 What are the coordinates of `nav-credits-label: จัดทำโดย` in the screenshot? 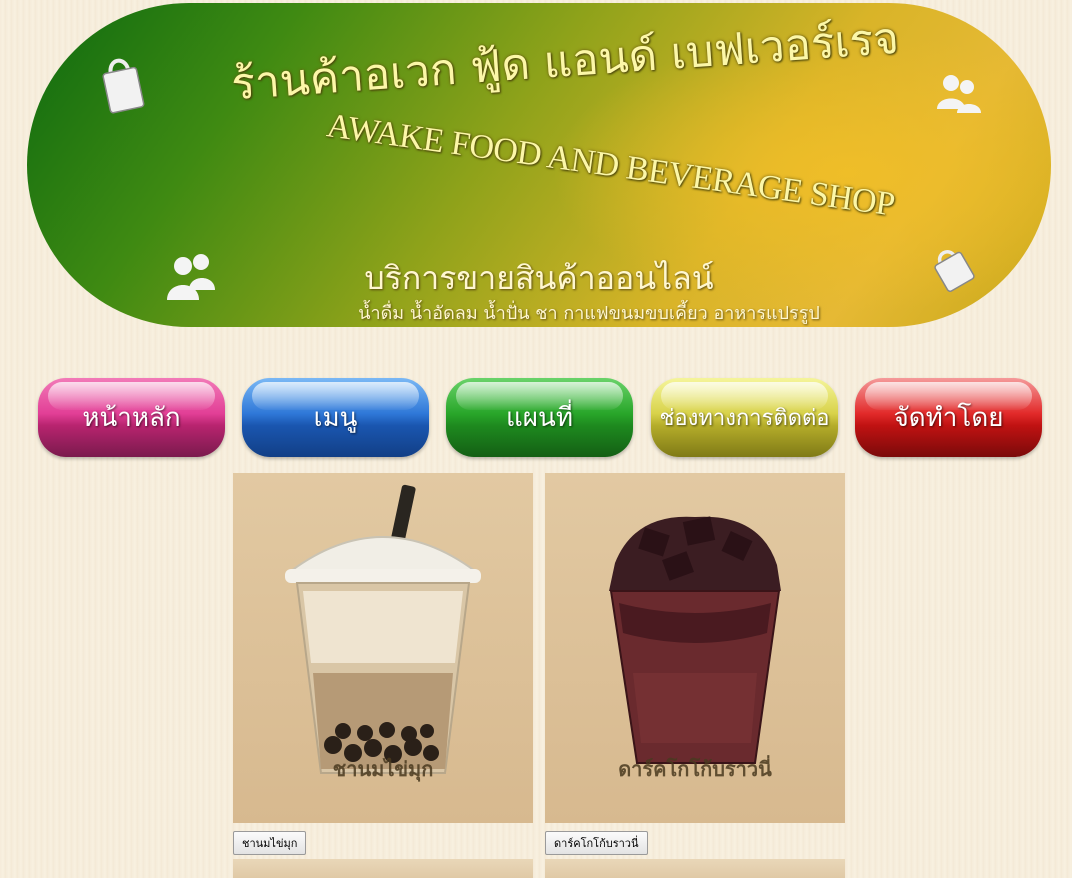 It's located at (948, 418).